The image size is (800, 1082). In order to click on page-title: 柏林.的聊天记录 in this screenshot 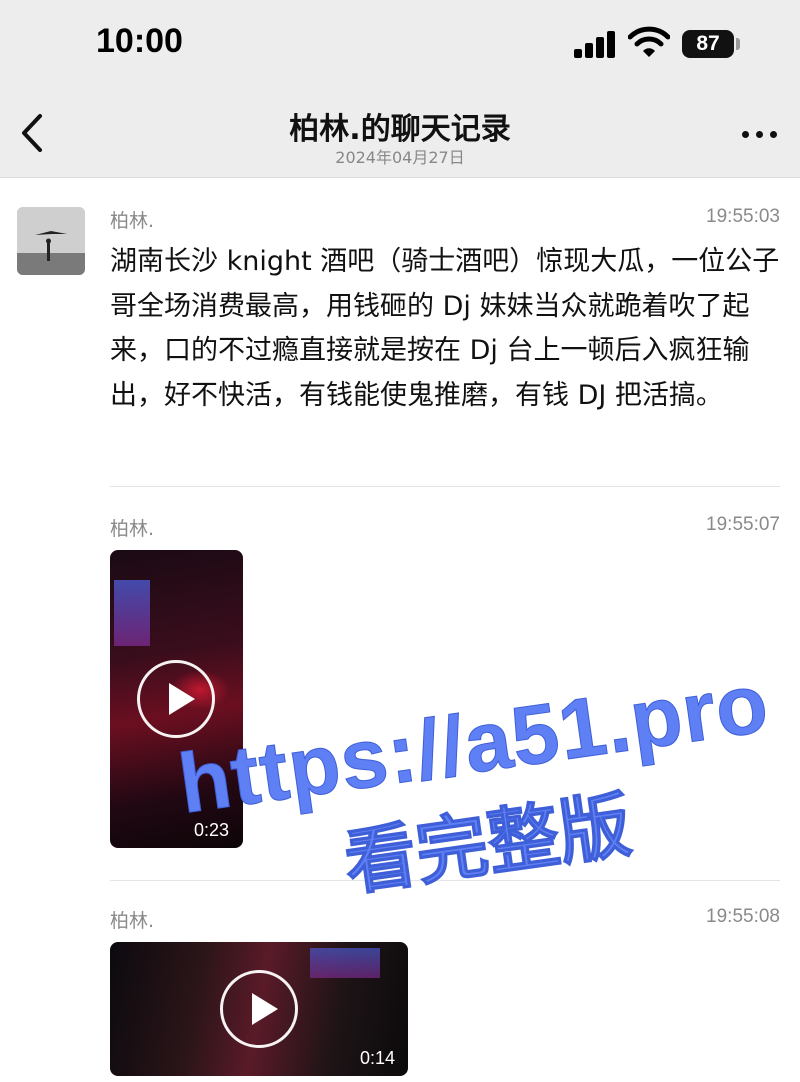, I will do `click(400, 129)`.